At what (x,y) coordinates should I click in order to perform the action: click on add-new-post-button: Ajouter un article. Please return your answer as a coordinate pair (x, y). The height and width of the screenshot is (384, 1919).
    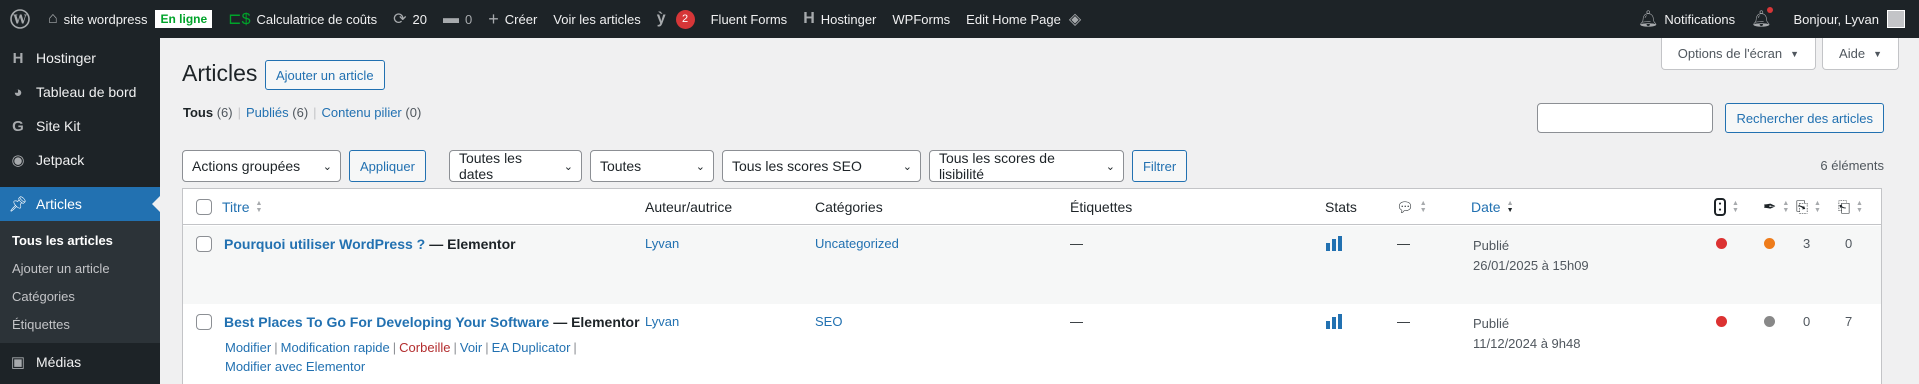
    Looking at the image, I should click on (325, 75).